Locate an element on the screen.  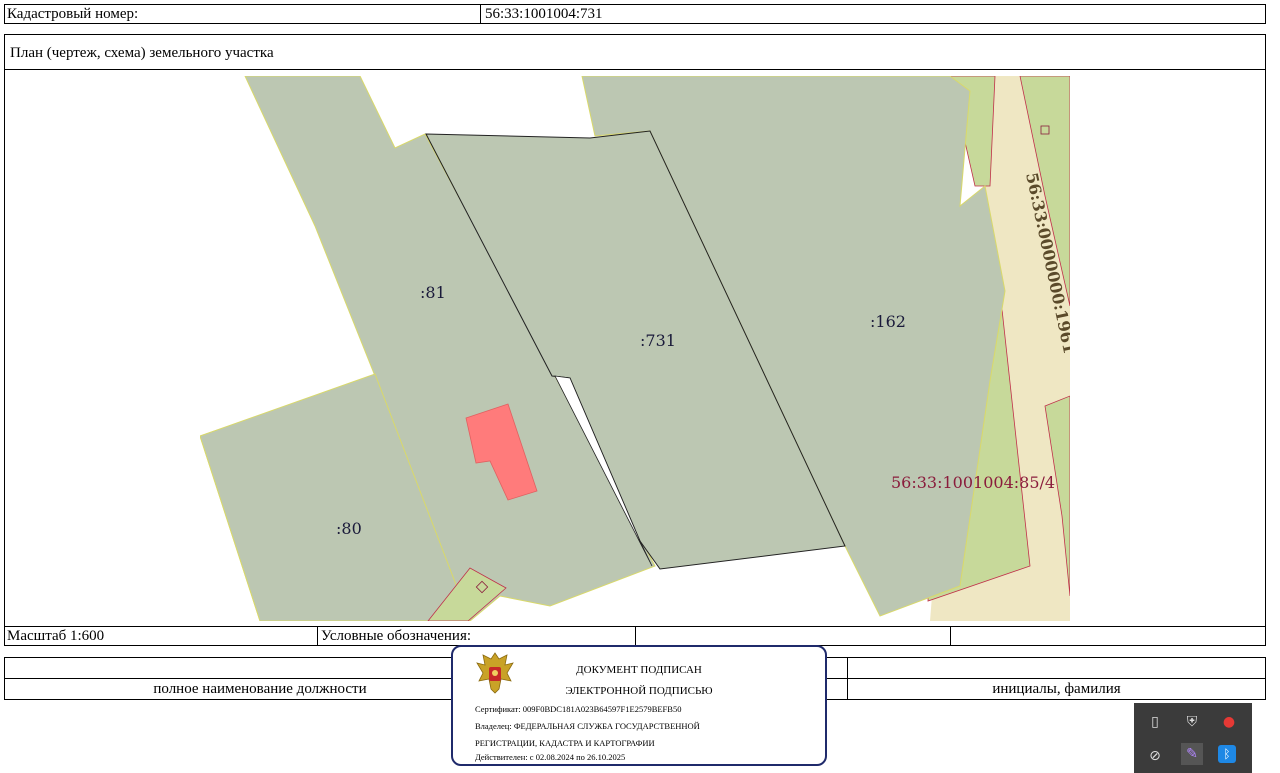
bluetooth-icon: ᛒ is located at coordinates (1227, 754).